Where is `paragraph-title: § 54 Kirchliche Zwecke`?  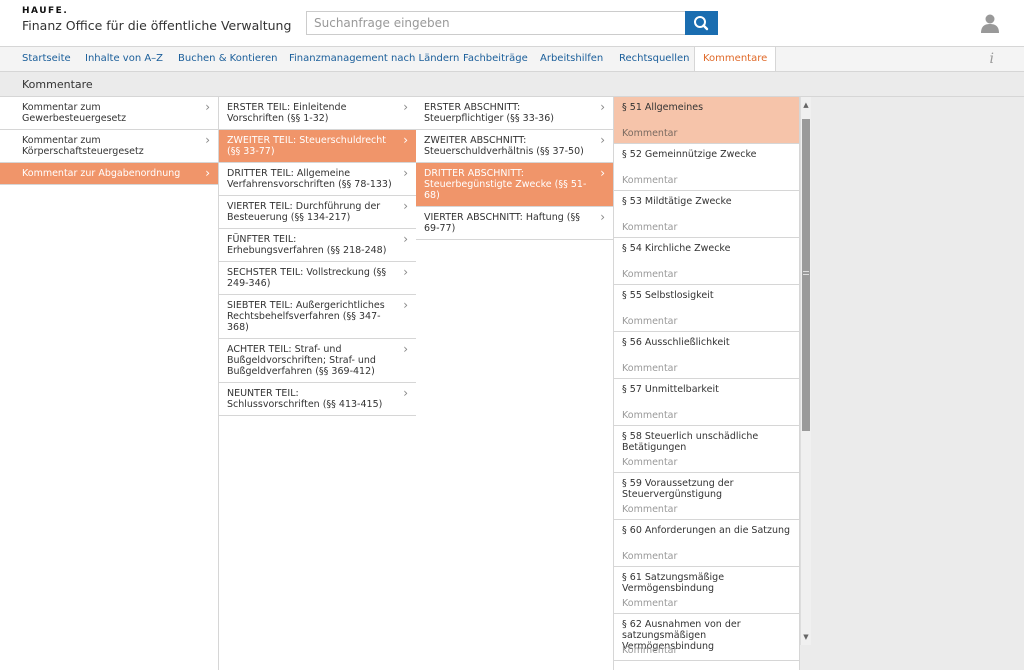
paragraph-title: § 54 Kirchliche Zwecke is located at coordinates (676, 248).